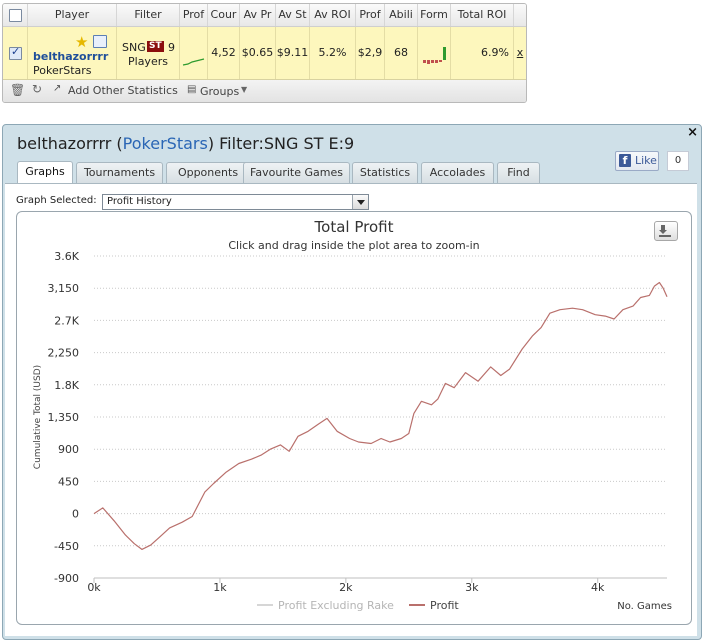 The width and height of the screenshot is (707, 643). Describe the element at coordinates (68, 449) in the screenshot. I see `y-tick-label: 900` at that location.